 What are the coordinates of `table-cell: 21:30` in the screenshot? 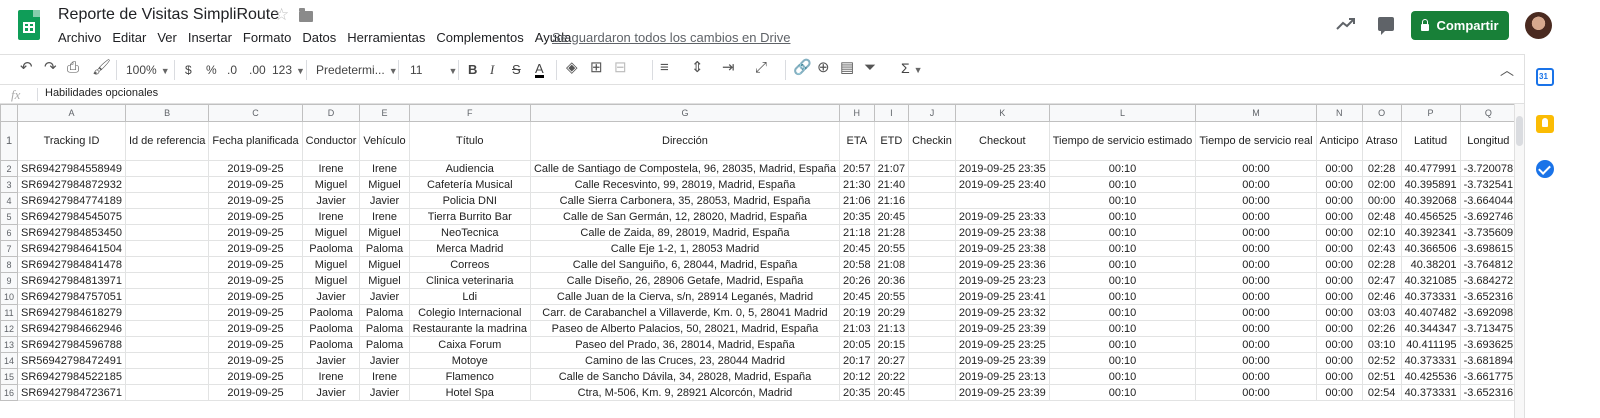 It's located at (857, 184).